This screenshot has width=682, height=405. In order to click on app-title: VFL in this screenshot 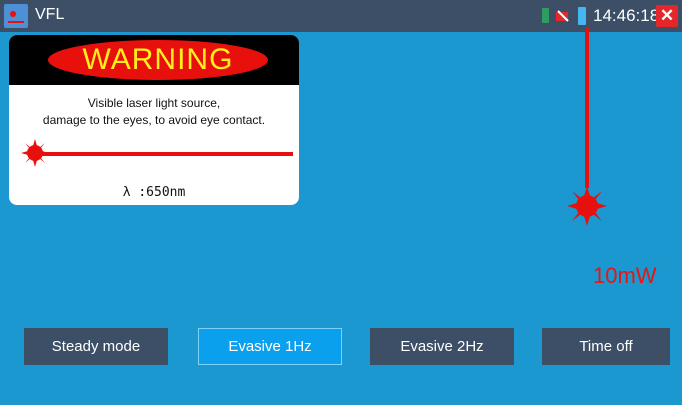, I will do `click(50, 14)`.